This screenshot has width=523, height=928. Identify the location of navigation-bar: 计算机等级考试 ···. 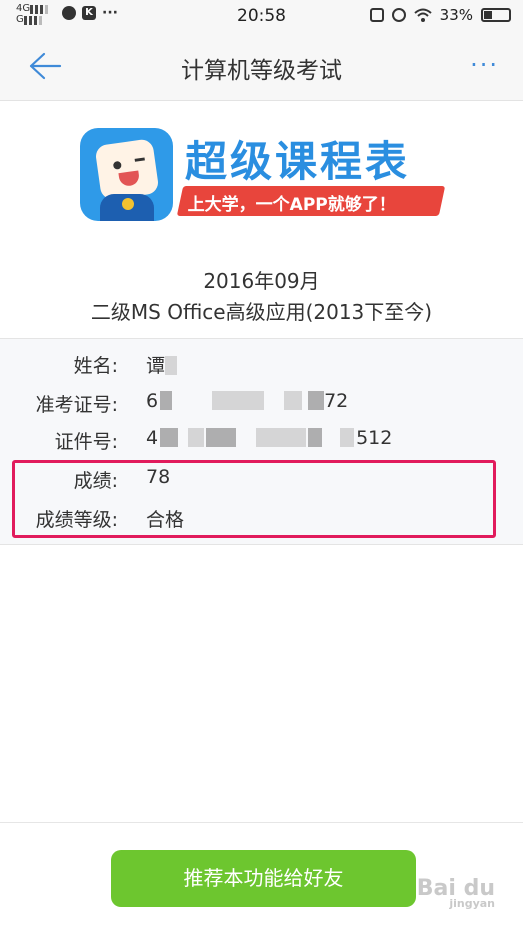
(261, 66).